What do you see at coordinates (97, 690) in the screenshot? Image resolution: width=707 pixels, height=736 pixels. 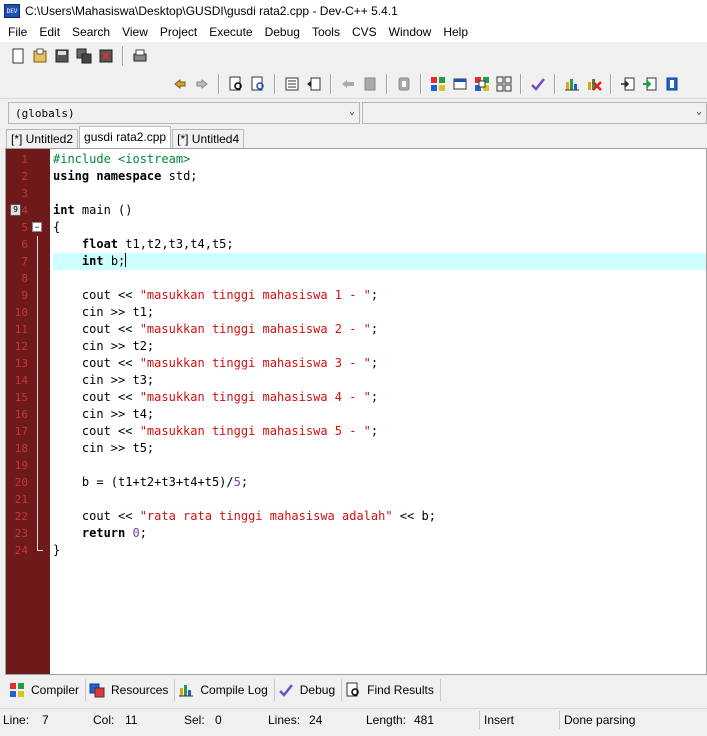 I see `resources-icon` at bounding box center [97, 690].